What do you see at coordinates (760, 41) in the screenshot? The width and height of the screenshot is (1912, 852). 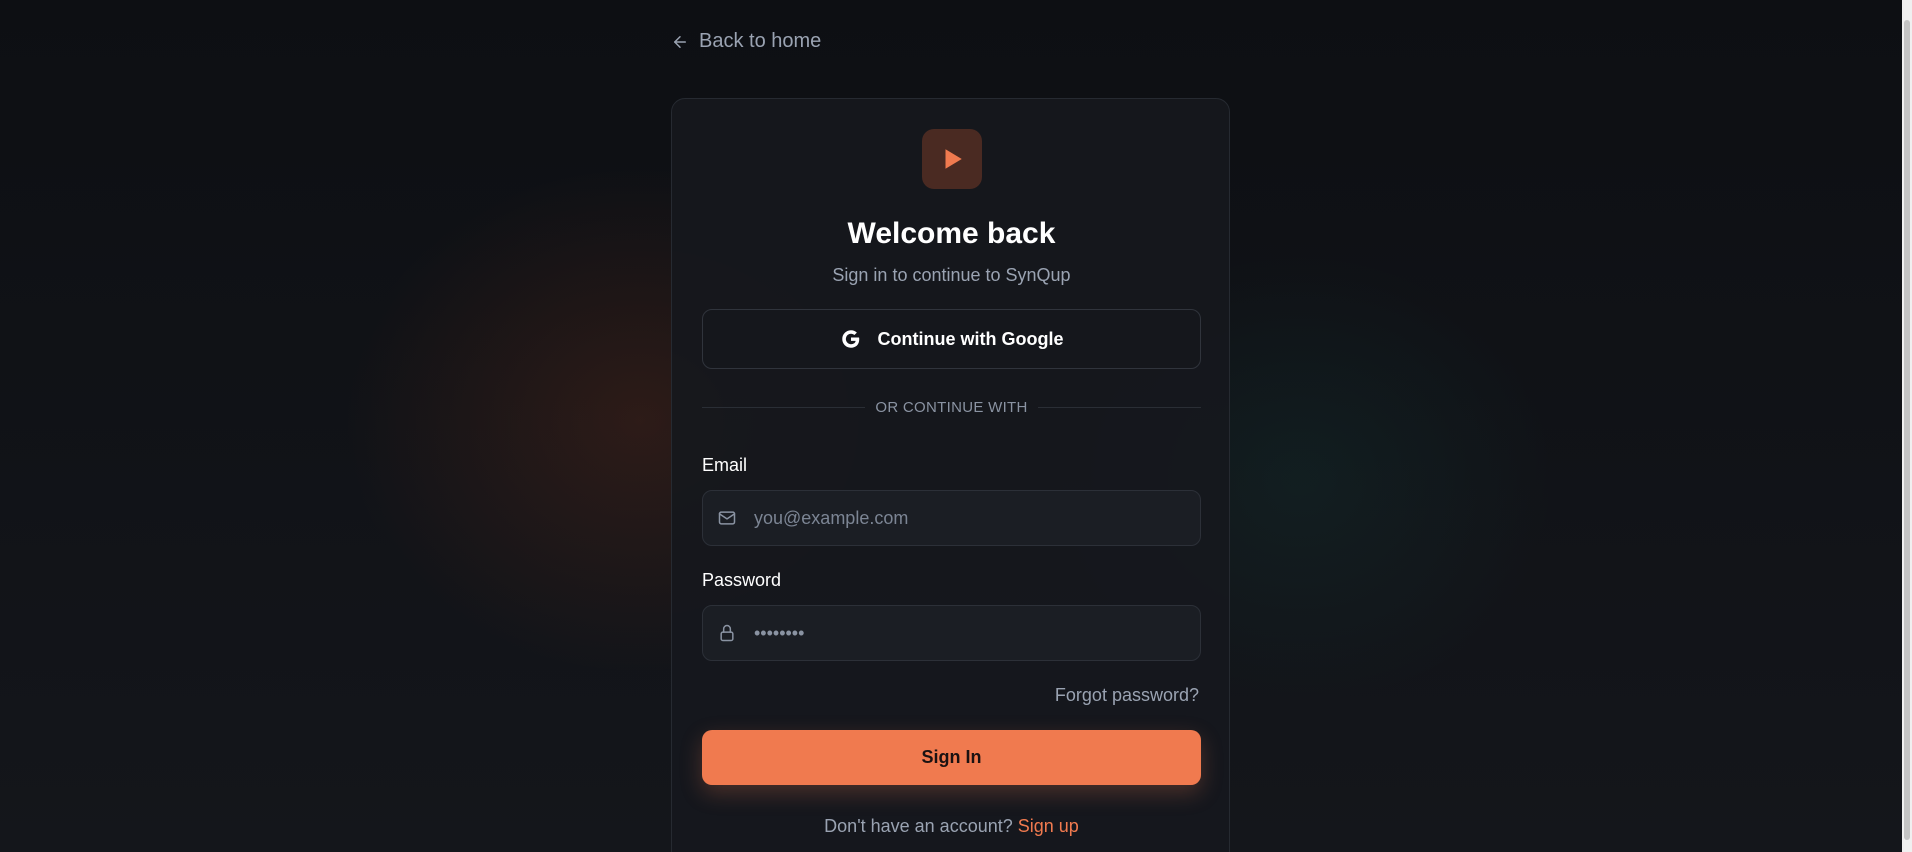 I see `back-to-home-label: Back to home` at bounding box center [760, 41].